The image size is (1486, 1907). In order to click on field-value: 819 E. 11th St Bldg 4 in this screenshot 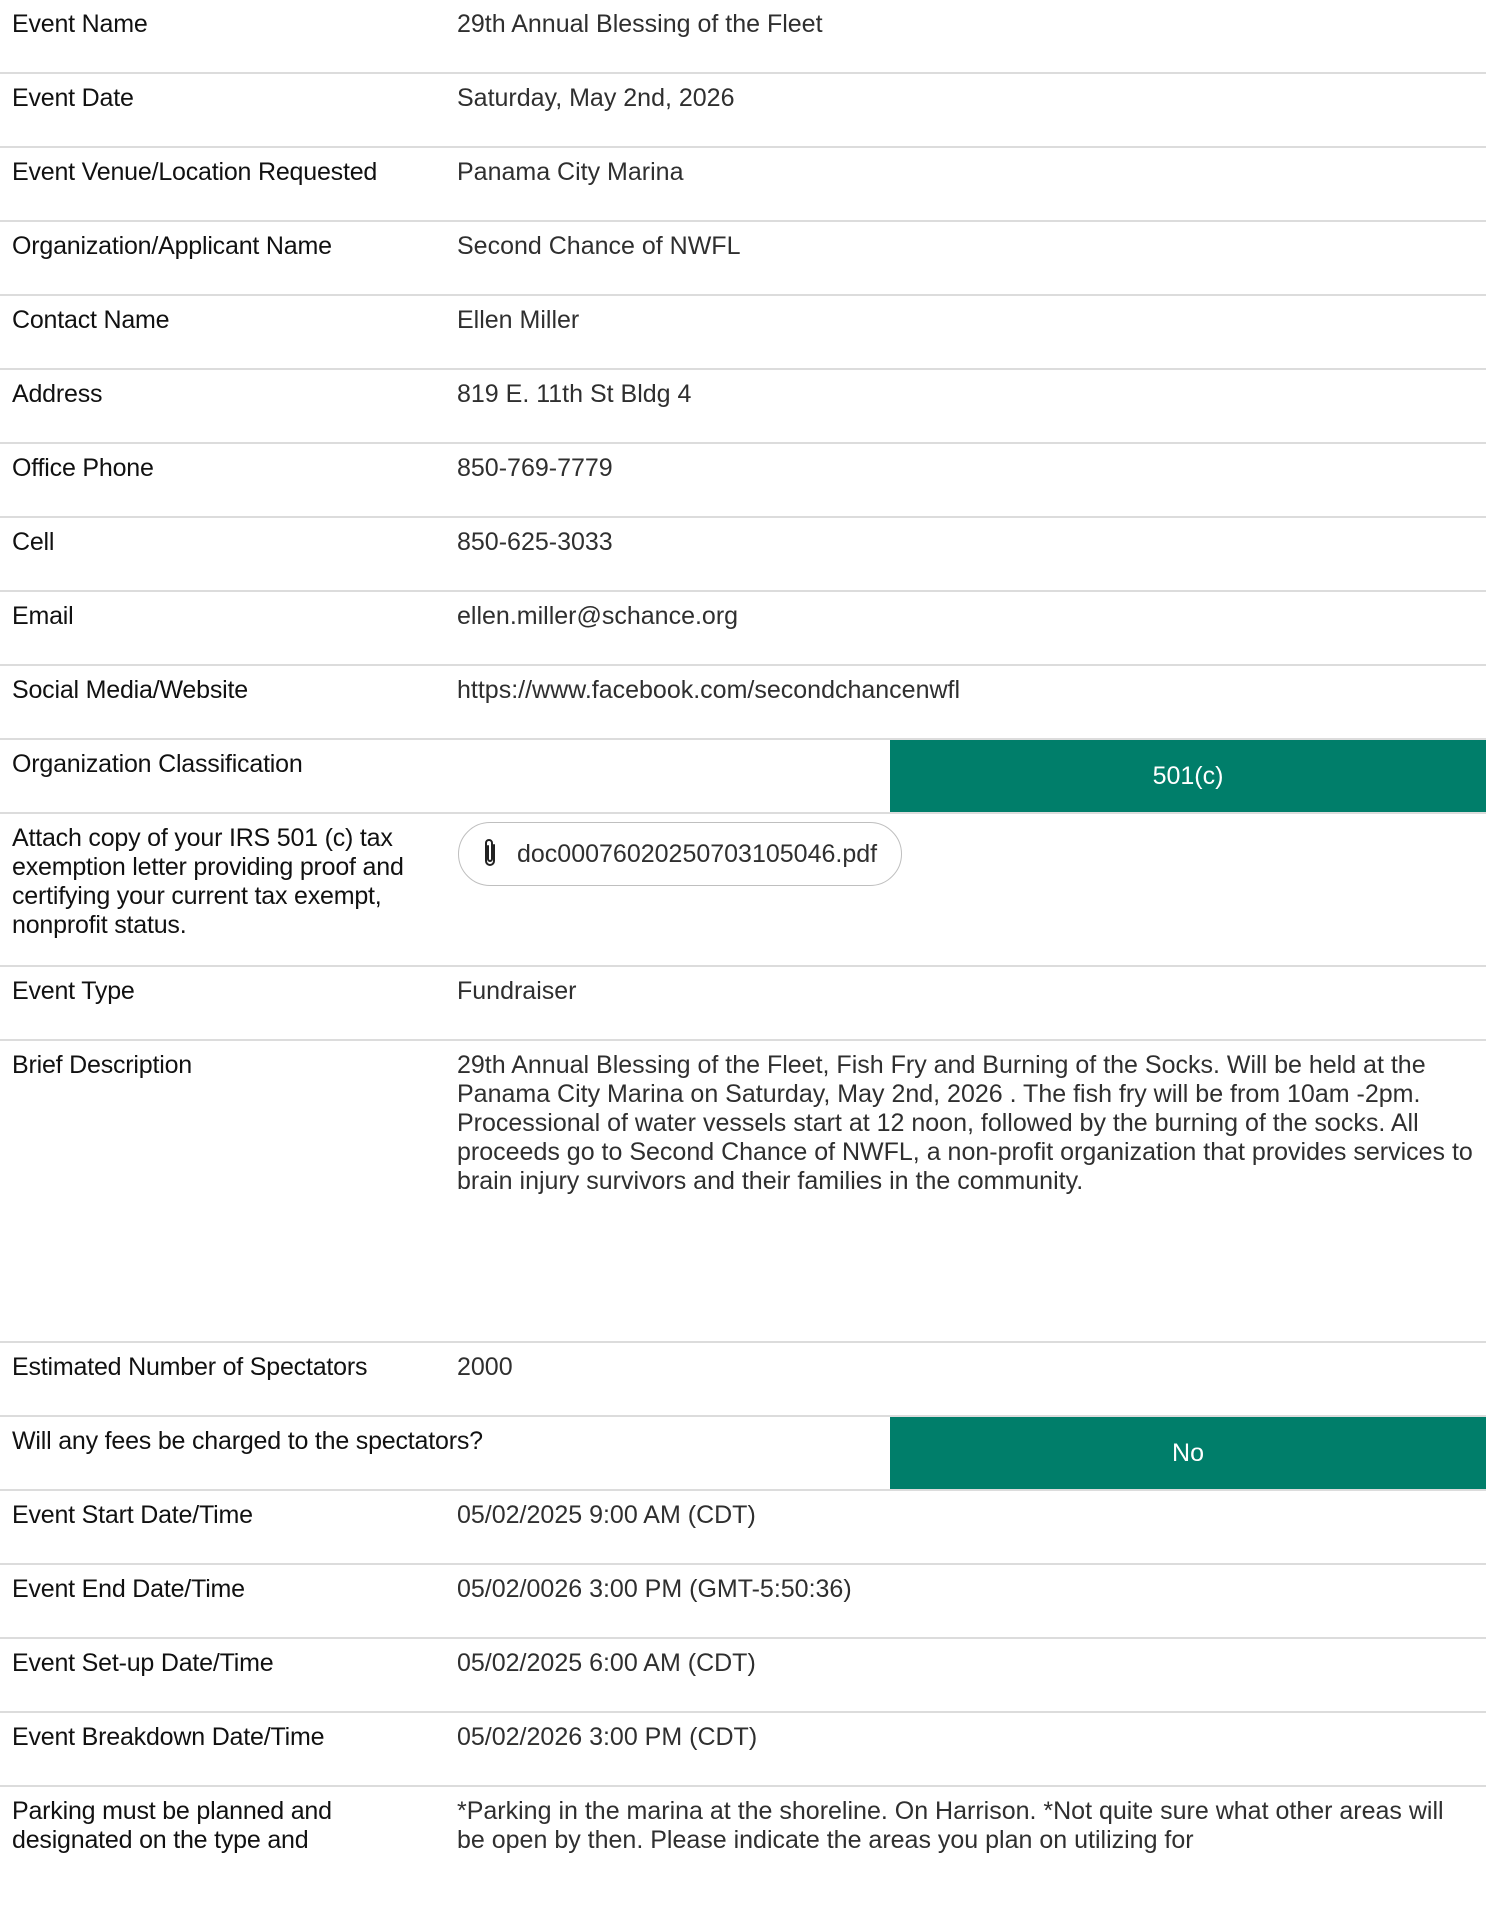, I will do `click(574, 394)`.